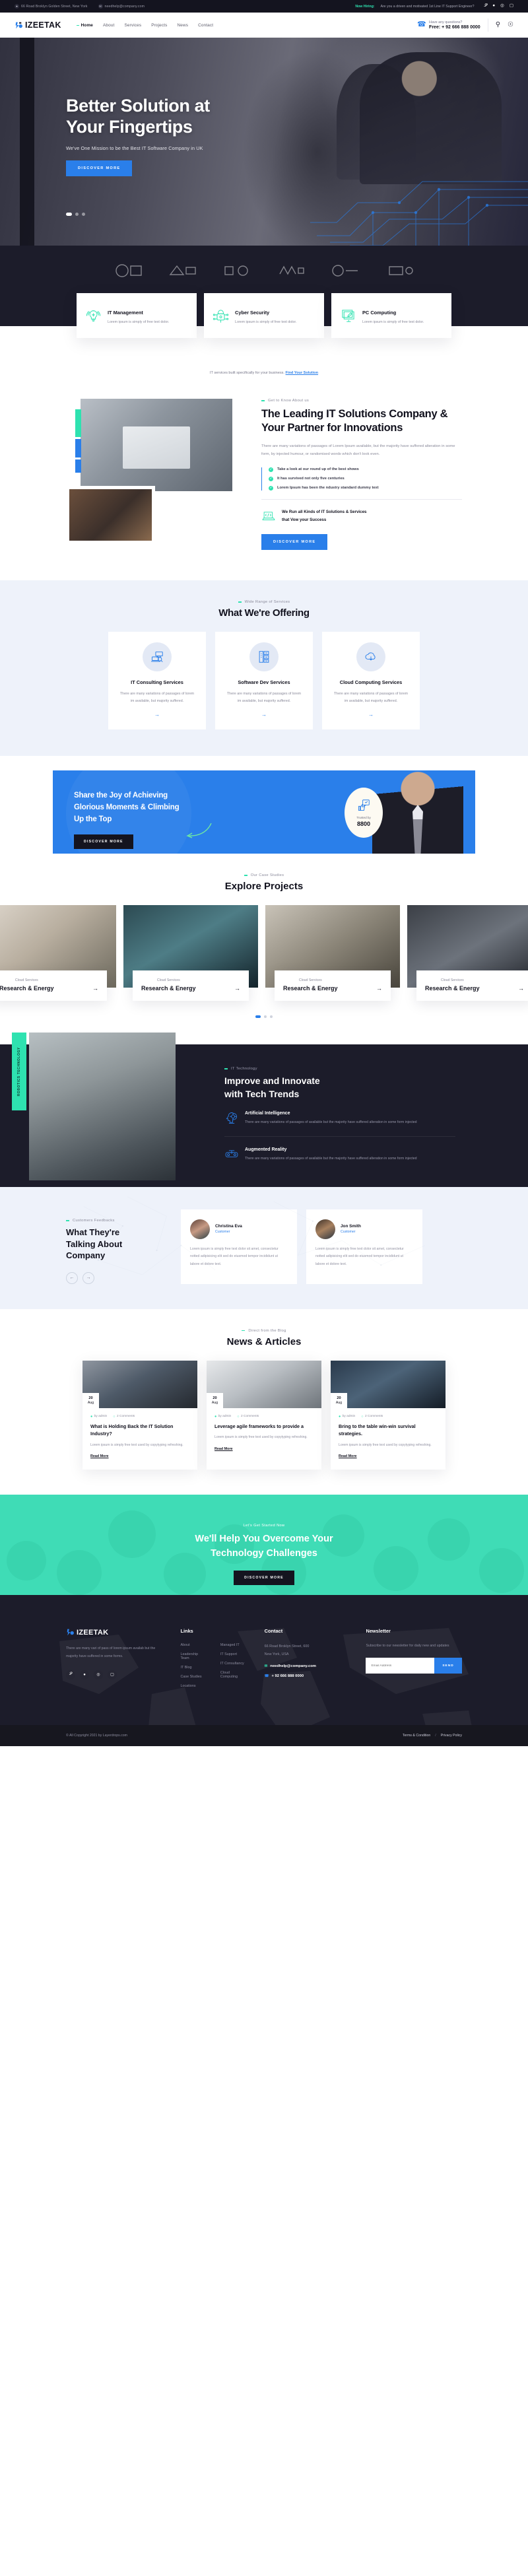  What do you see at coordinates (114, 1633) in the screenshot?
I see `footer-logo: IZEETAK` at bounding box center [114, 1633].